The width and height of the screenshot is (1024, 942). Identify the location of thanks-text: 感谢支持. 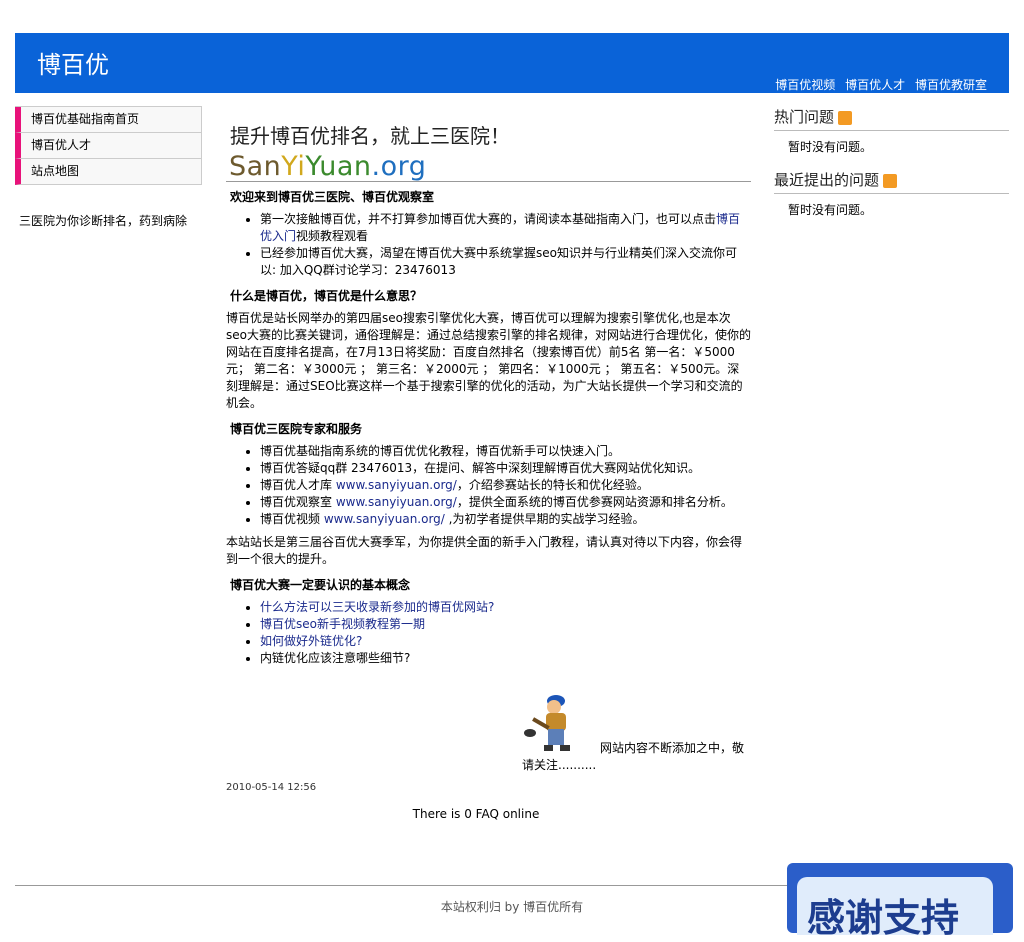
(883, 918).